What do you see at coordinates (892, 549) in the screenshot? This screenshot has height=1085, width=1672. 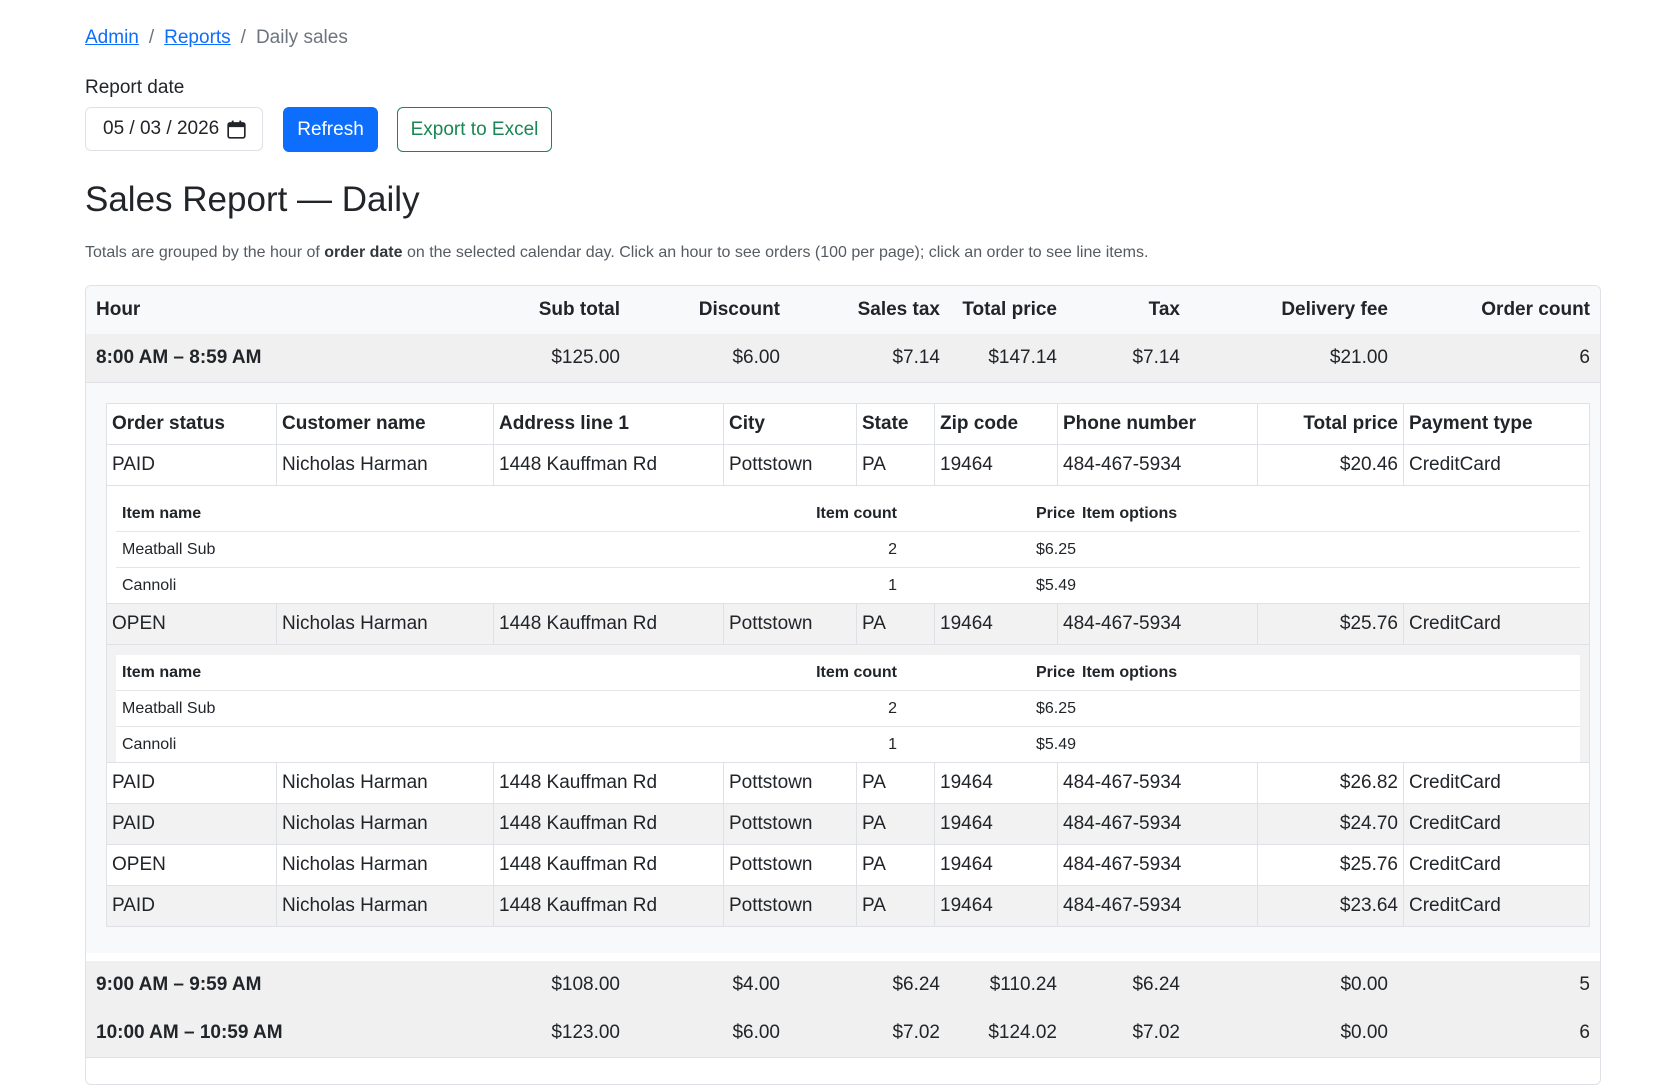 I see `item-count-cell: 2` at bounding box center [892, 549].